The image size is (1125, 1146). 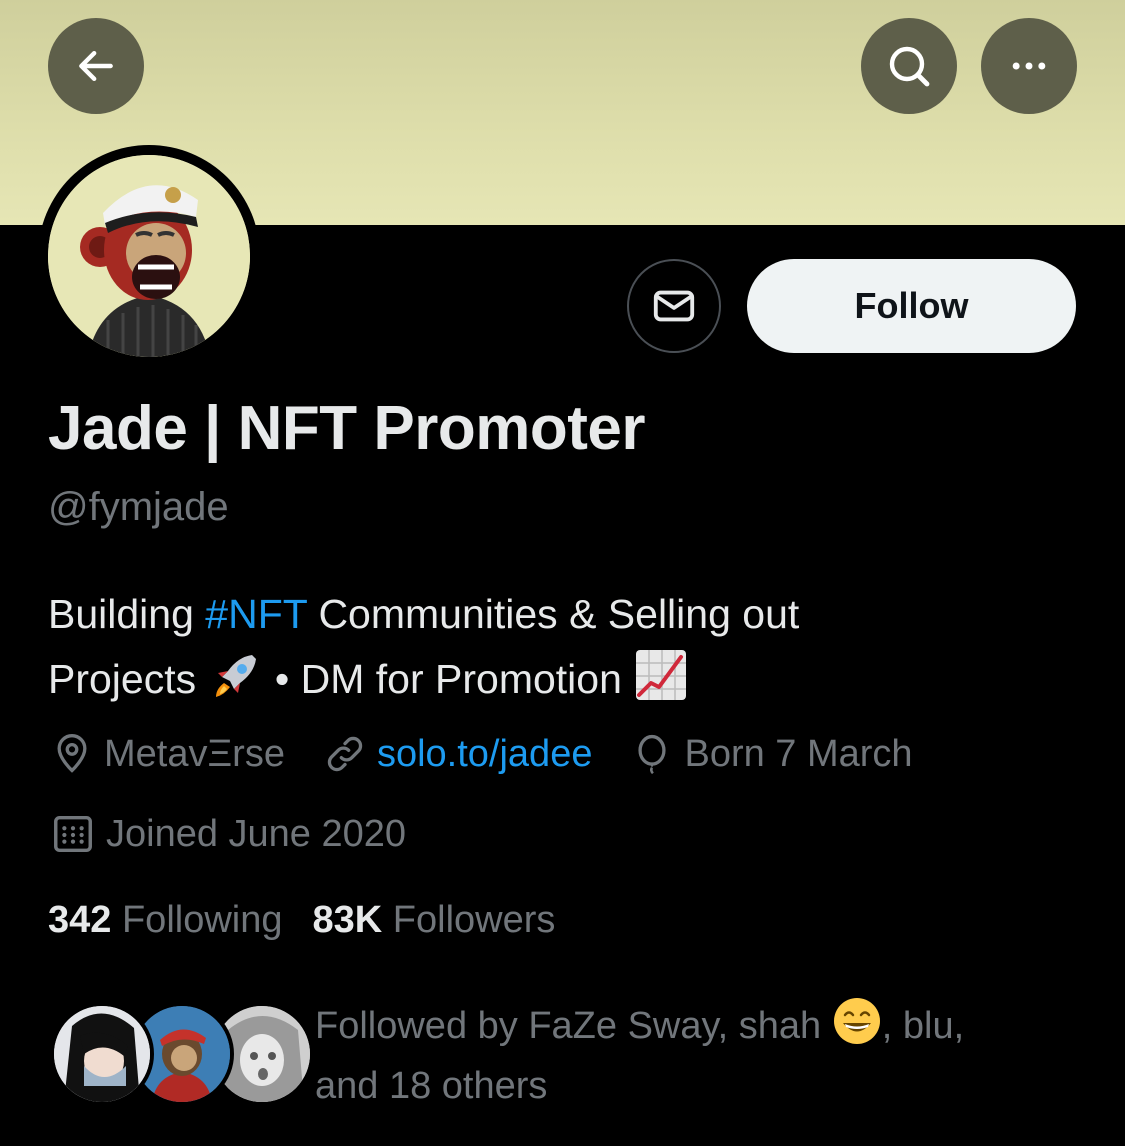 What do you see at coordinates (235, 676) in the screenshot?
I see `rocket-emoji-icon` at bounding box center [235, 676].